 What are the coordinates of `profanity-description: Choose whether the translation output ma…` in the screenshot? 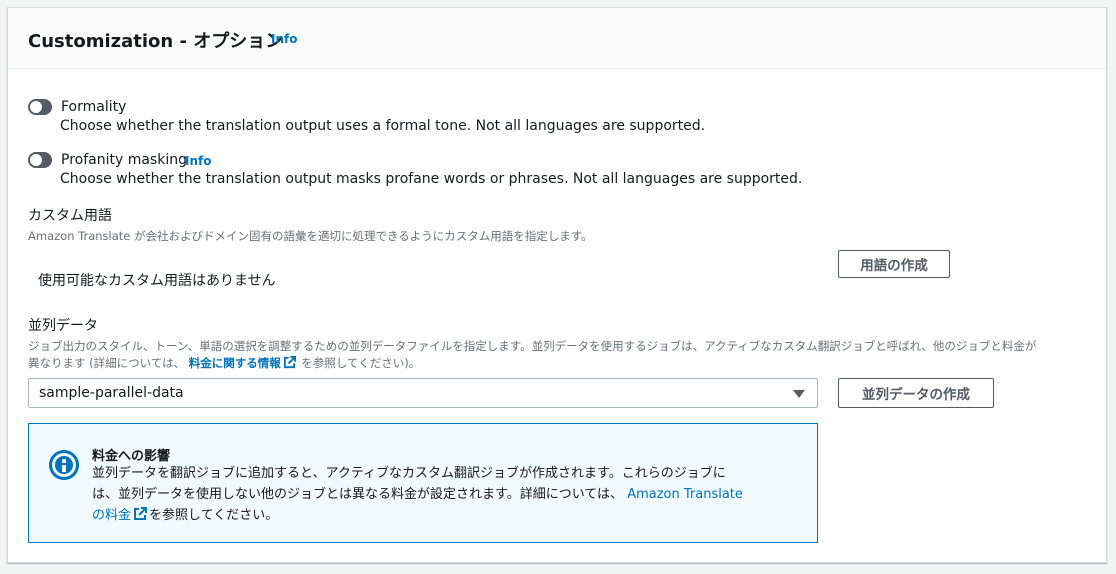 It's located at (431, 179).